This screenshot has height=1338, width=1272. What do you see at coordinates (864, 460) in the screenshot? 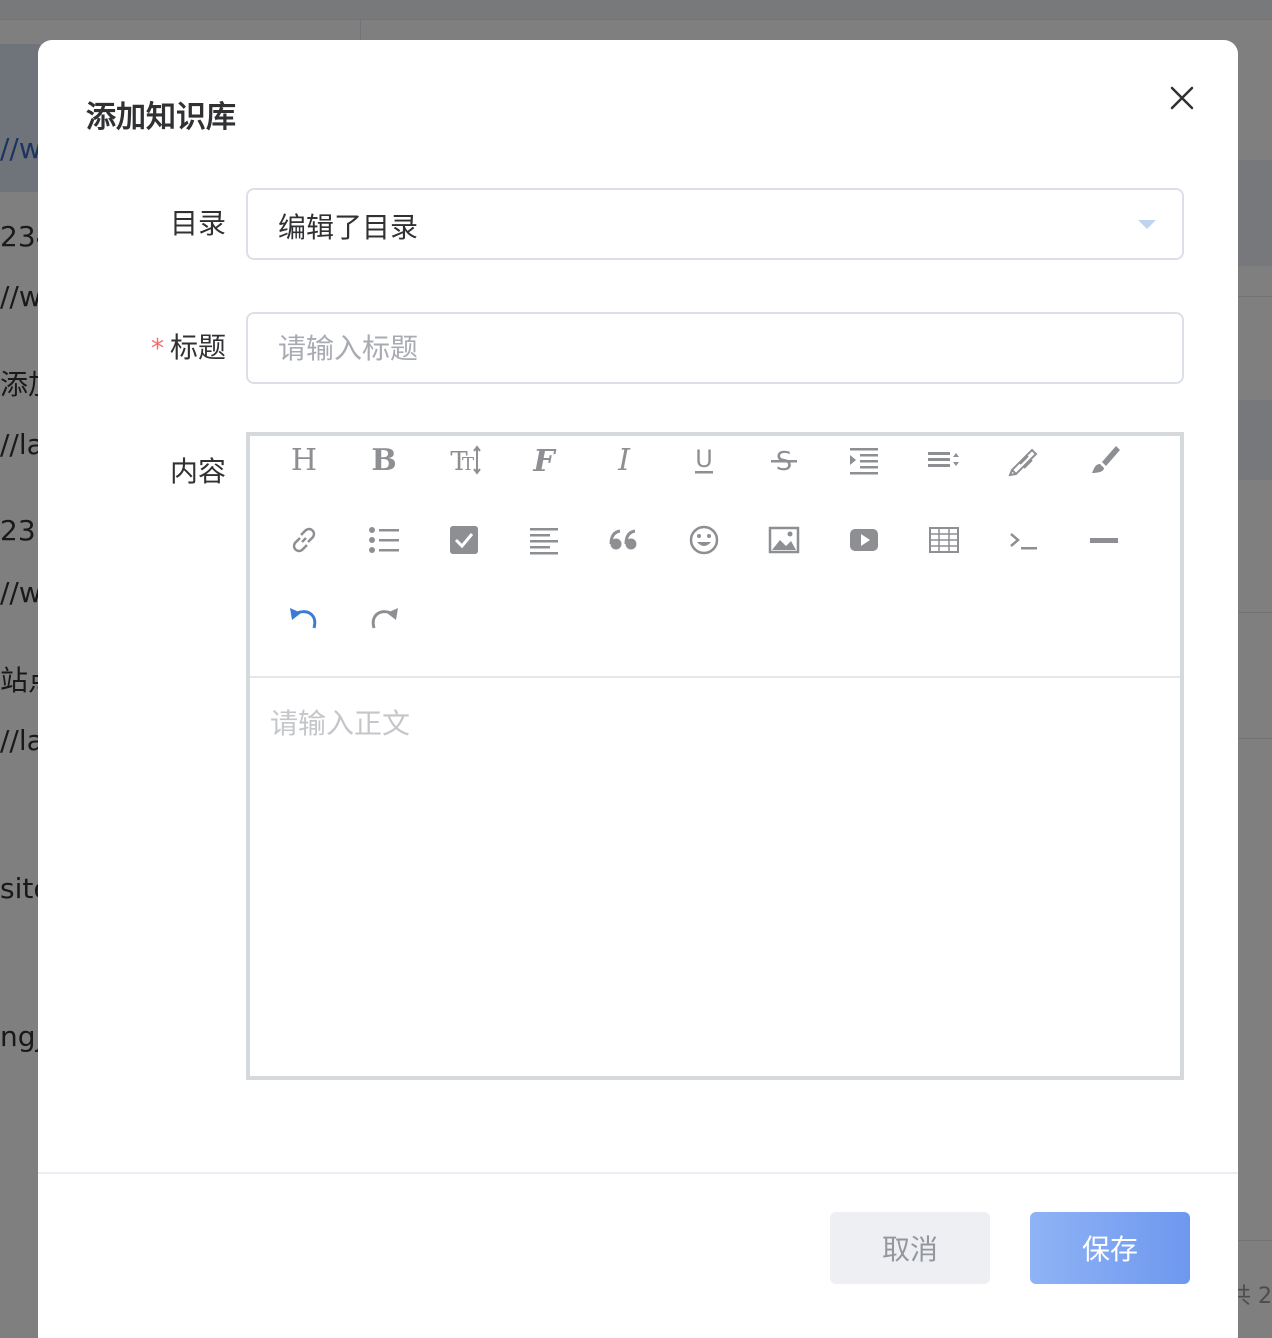
I see `indent-icon` at bounding box center [864, 460].